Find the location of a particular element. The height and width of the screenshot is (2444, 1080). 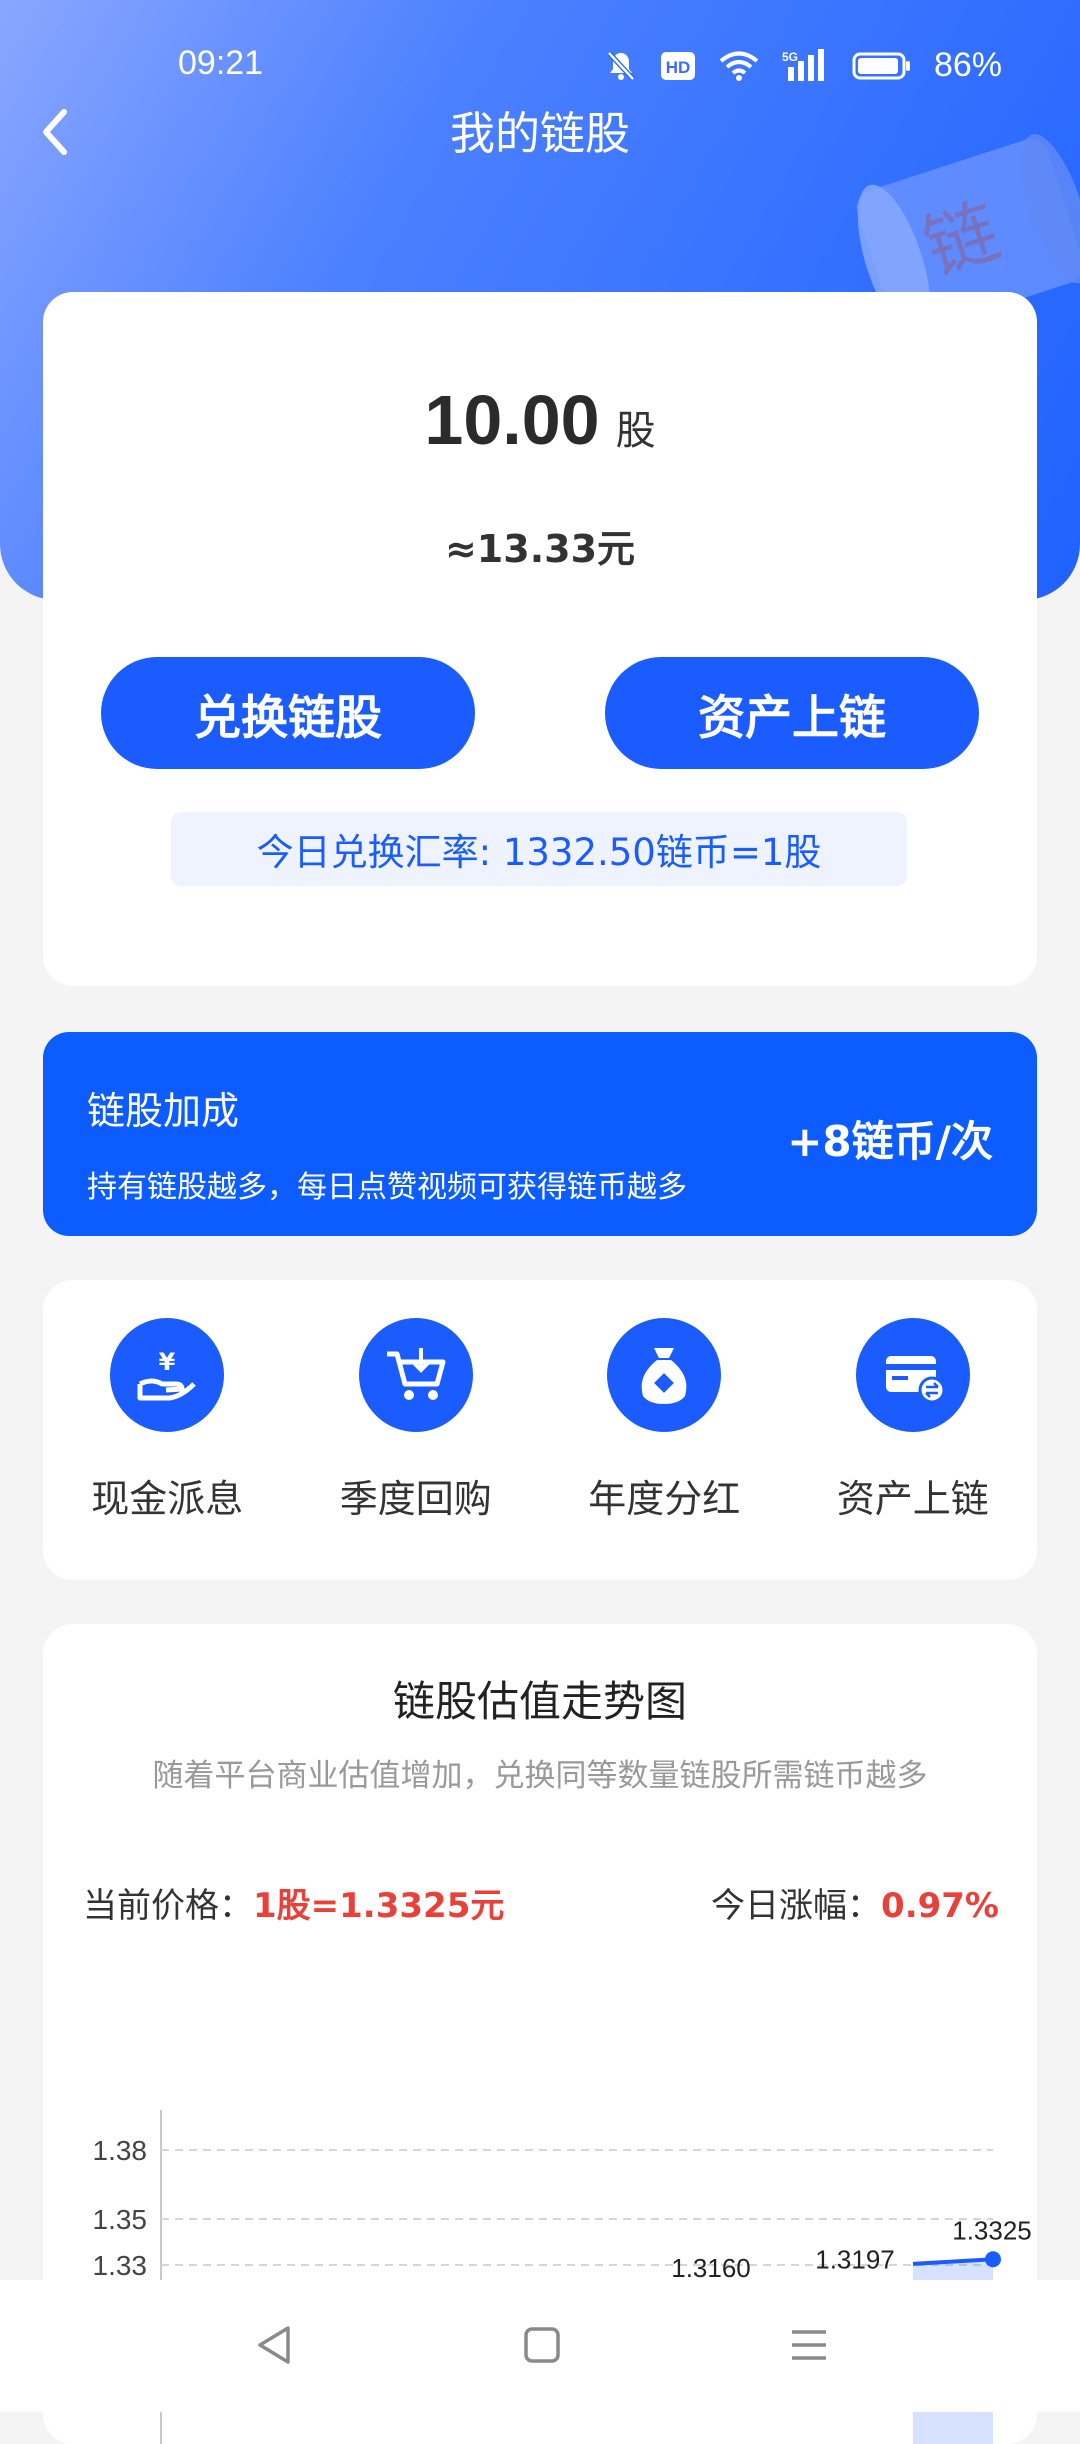

status-icons: HD 5G 86% is located at coordinates (803, 65).